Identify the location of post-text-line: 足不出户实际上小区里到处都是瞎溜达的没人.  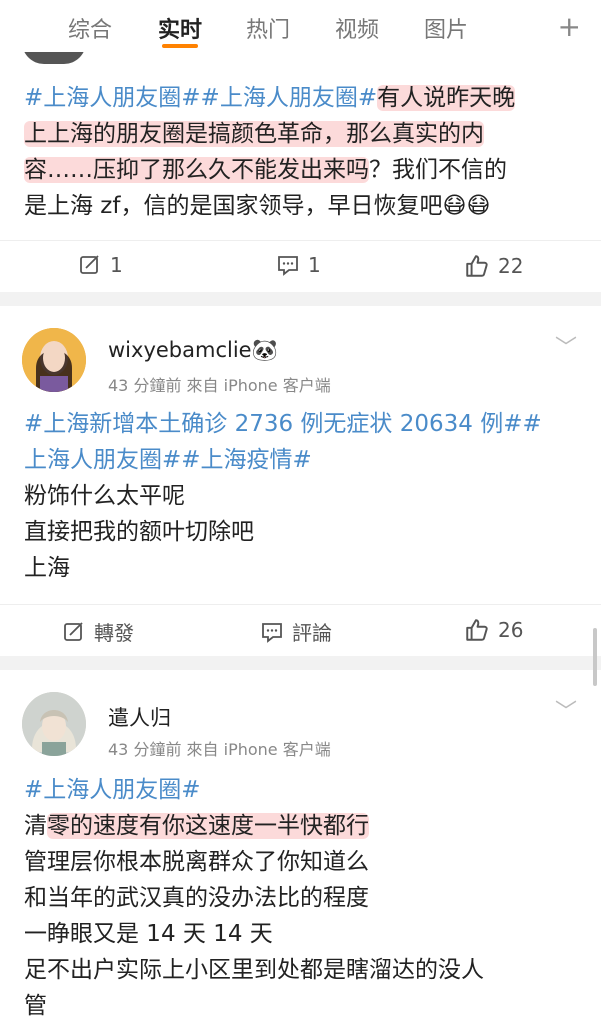
(254, 970).